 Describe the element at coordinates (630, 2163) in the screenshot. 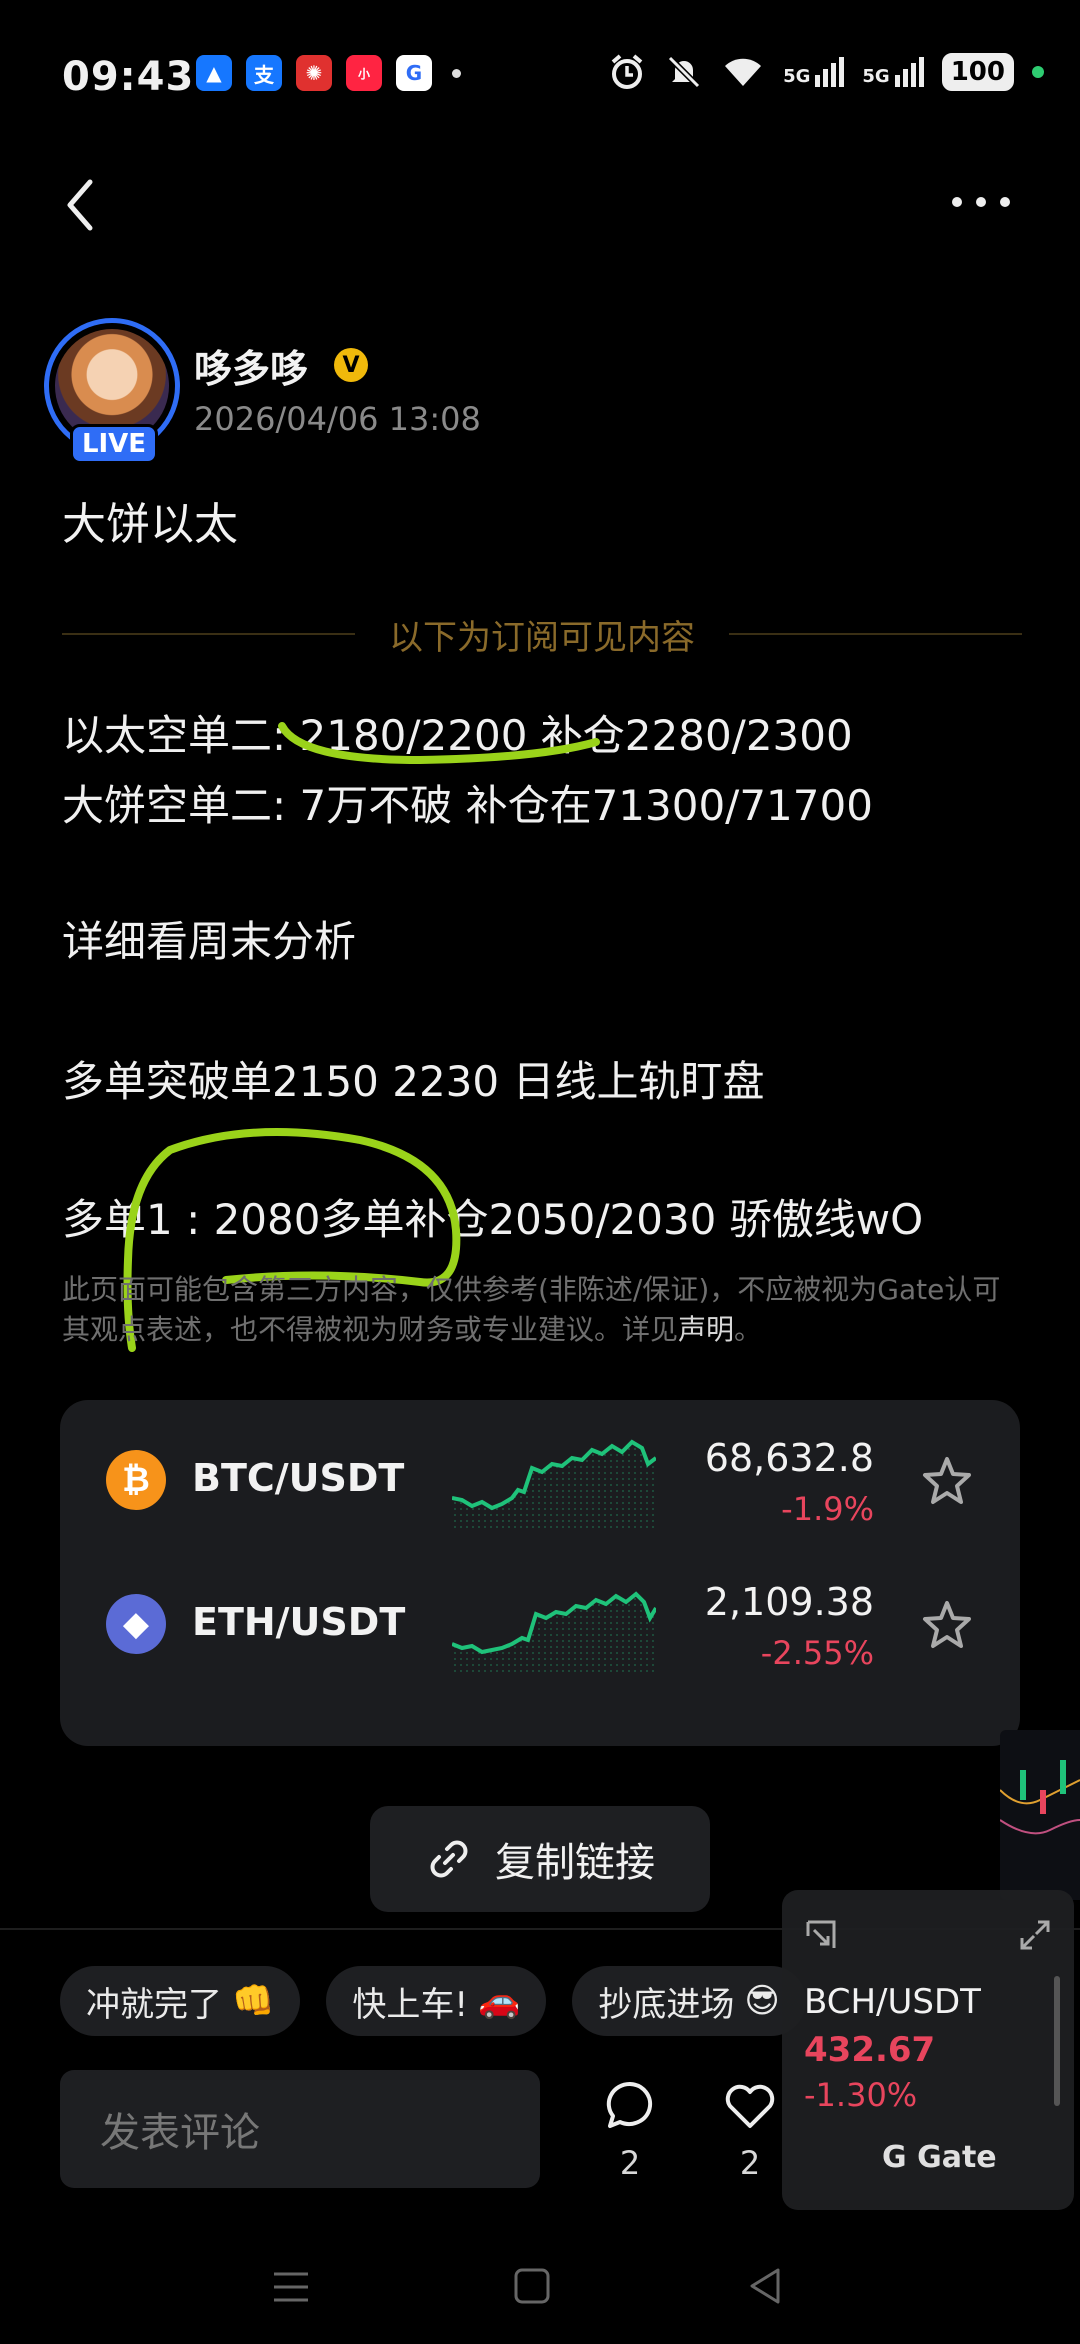

I see `comment-count: 2` at that location.